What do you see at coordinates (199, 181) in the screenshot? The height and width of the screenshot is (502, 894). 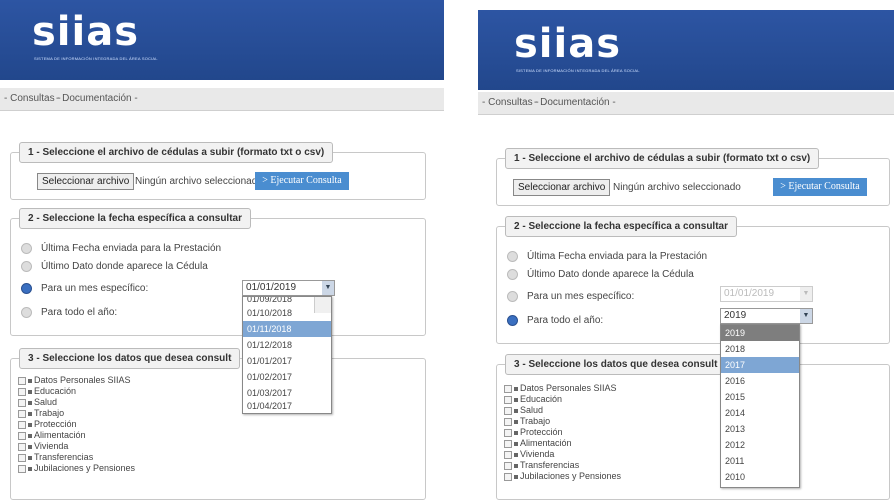 I see `file-status-text: Ningún archivo seleccionado` at bounding box center [199, 181].